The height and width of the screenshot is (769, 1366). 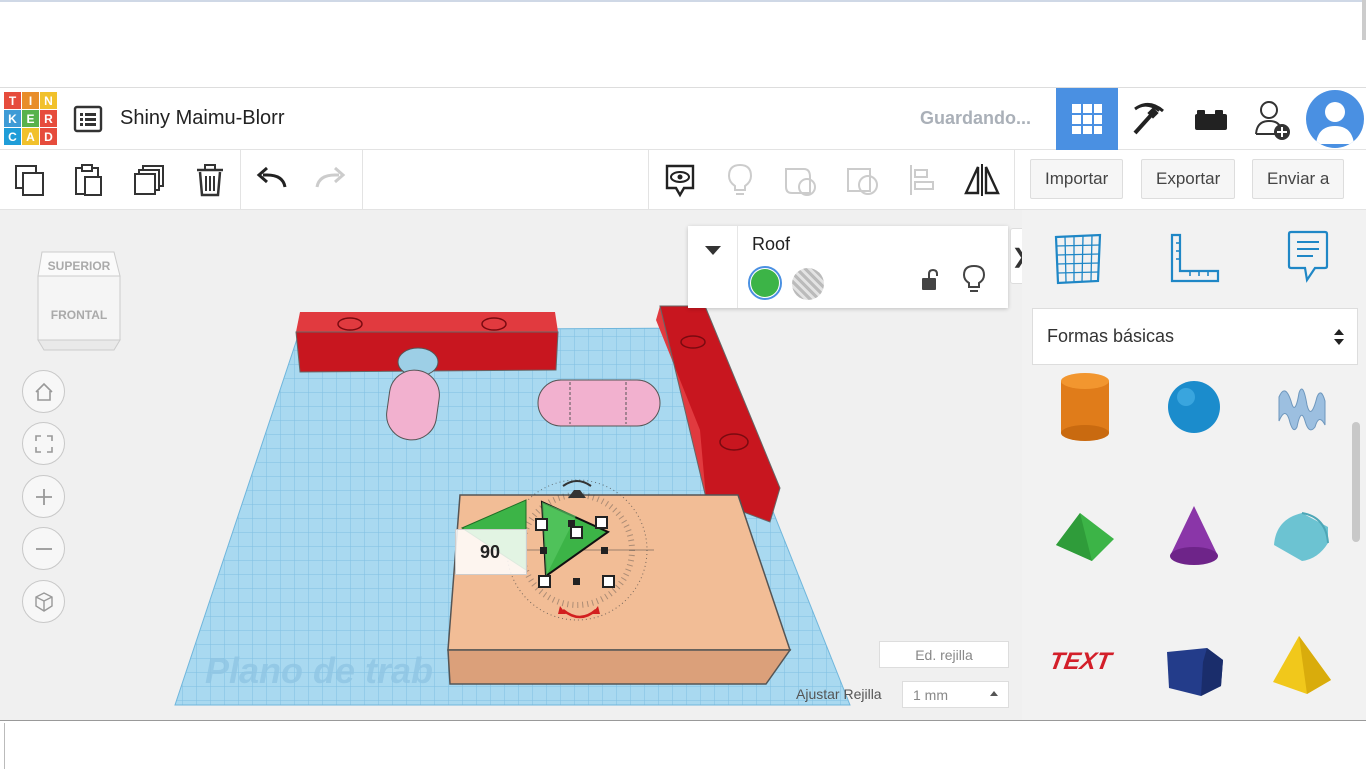 I want to click on zoom-out-button, so click(x=43, y=548).